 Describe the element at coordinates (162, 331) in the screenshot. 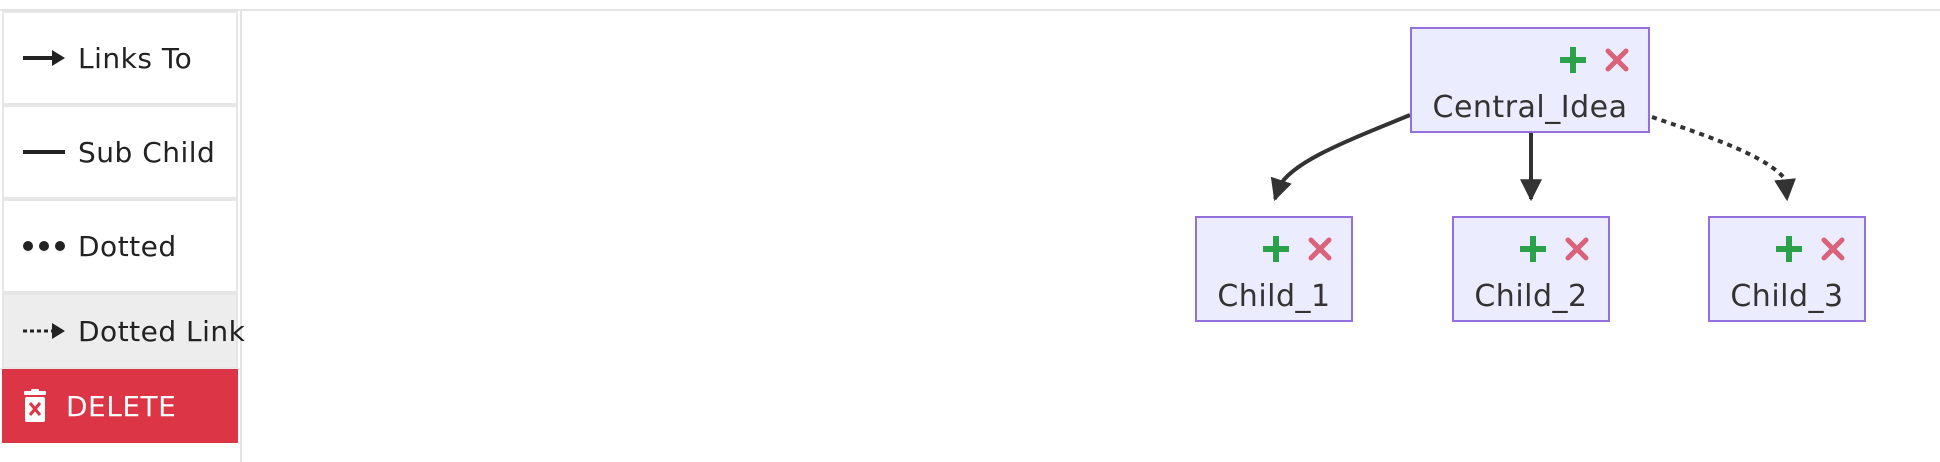

I see `tool-label: Dotted Link` at that location.